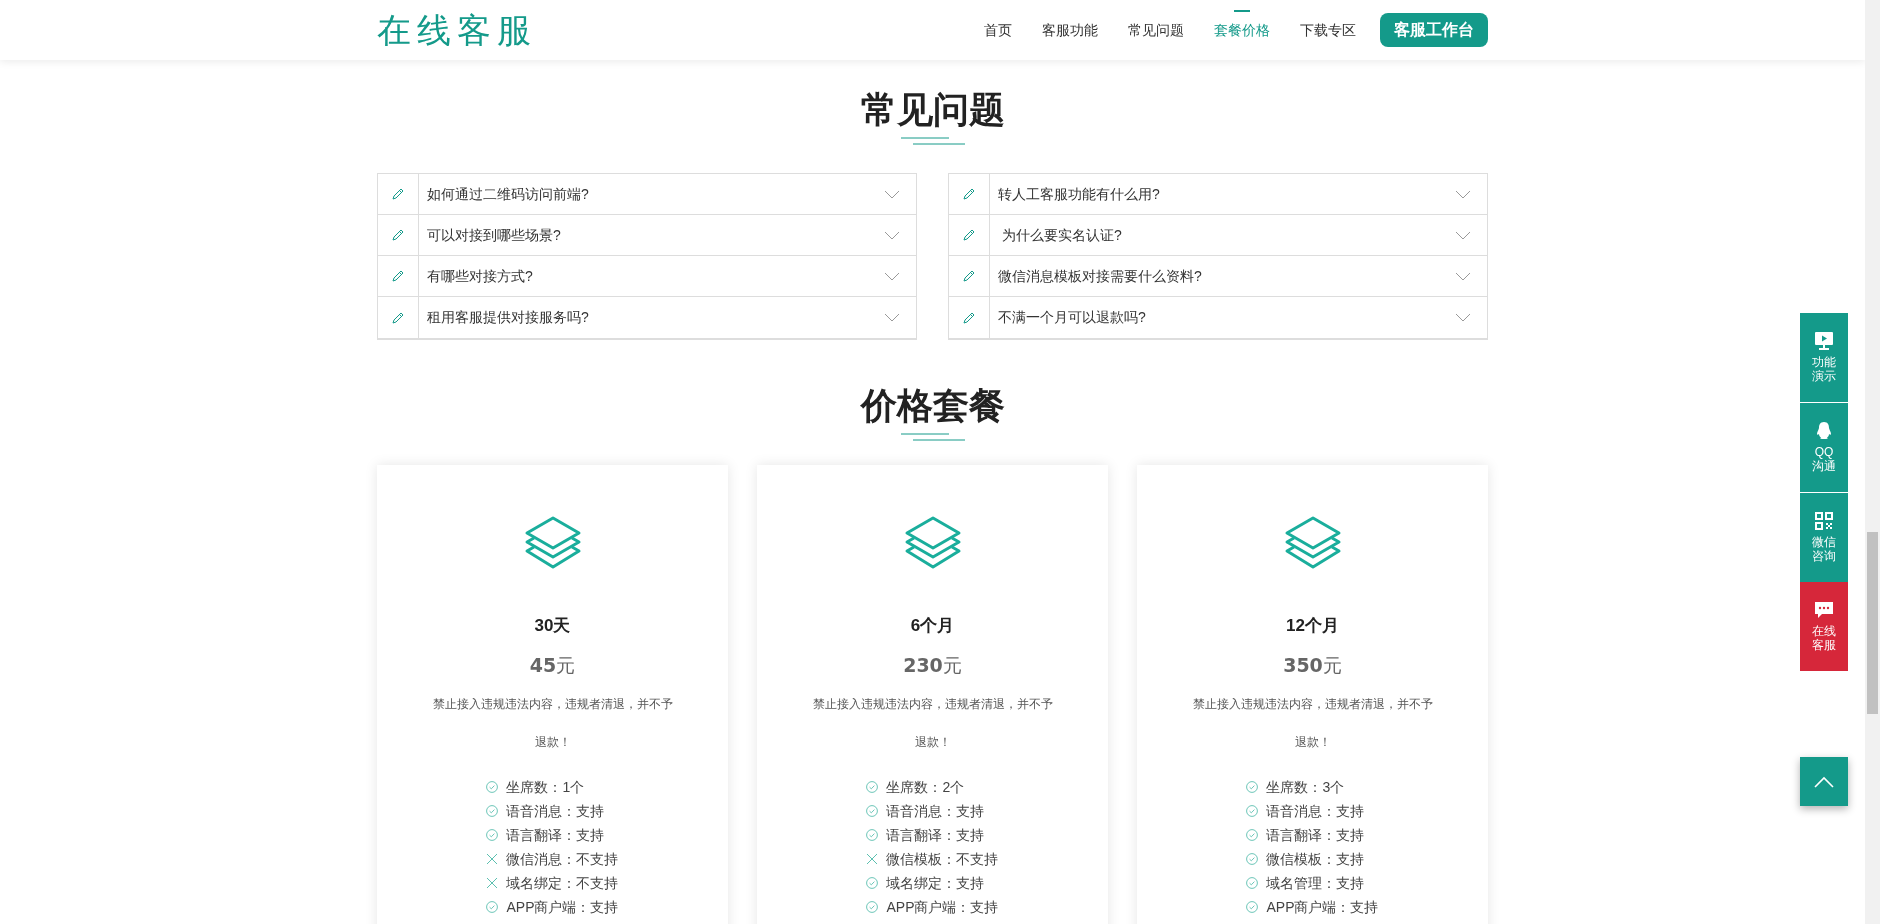 This screenshot has width=1880, height=924. Describe the element at coordinates (1312, 665) in the screenshot. I see `plan-price: 350元` at that location.